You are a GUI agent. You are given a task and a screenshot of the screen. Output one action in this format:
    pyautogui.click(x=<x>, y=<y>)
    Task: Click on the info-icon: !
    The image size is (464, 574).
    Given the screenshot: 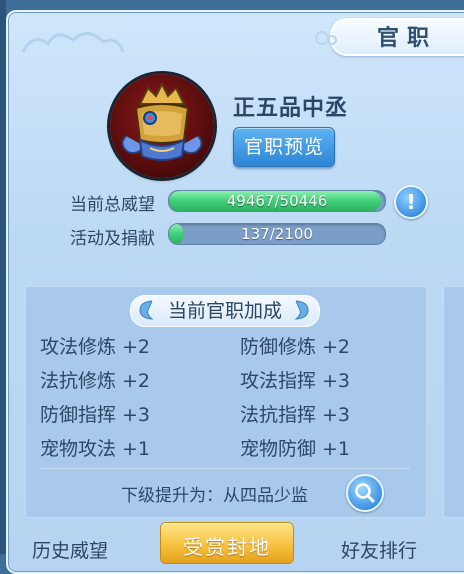 What is the action you would take?
    pyautogui.click(x=411, y=202)
    